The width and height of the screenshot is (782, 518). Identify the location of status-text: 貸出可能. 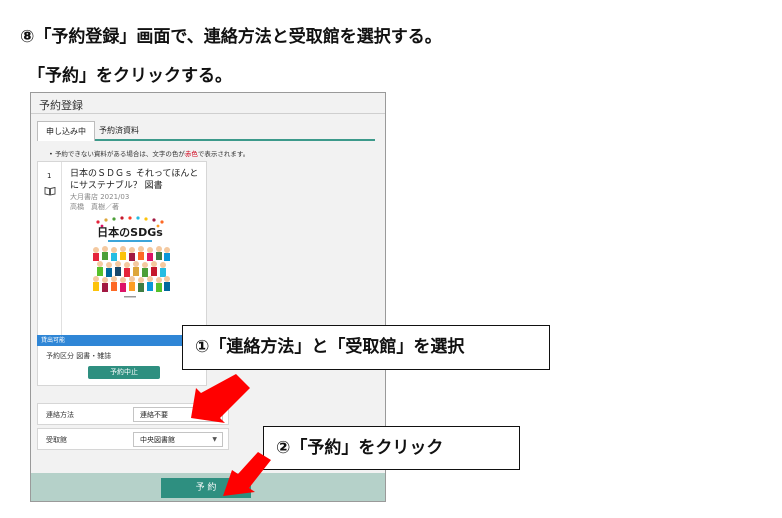
(53, 340).